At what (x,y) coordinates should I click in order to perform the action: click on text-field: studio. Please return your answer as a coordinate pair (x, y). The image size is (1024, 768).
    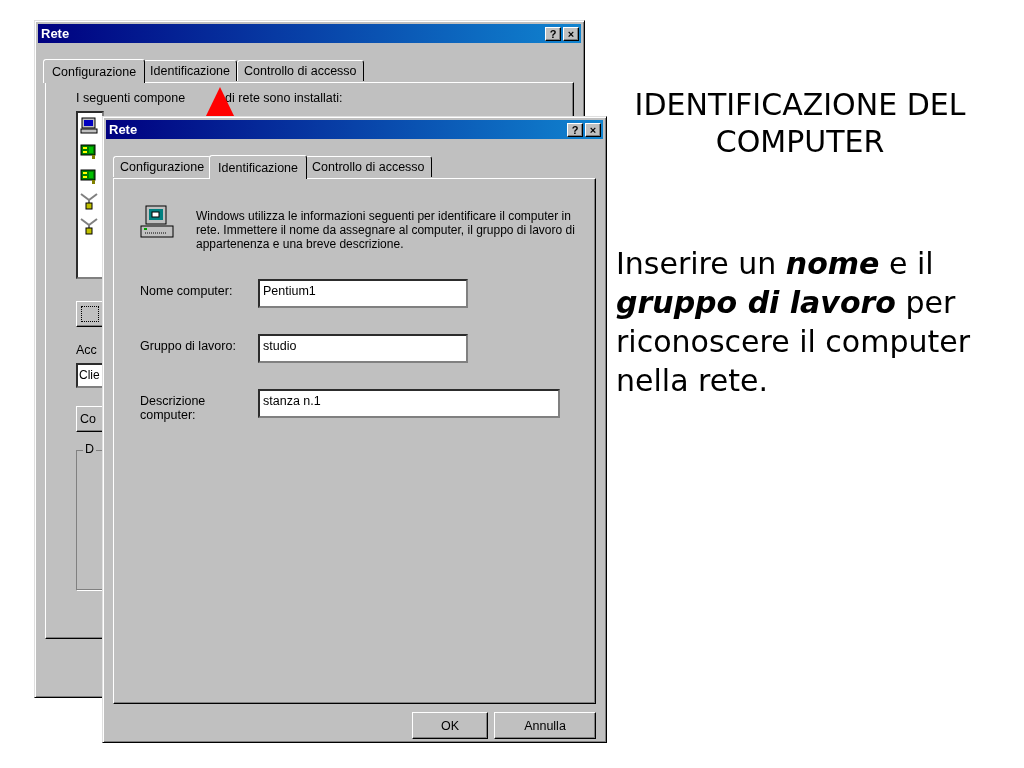
    Looking at the image, I should click on (363, 348).